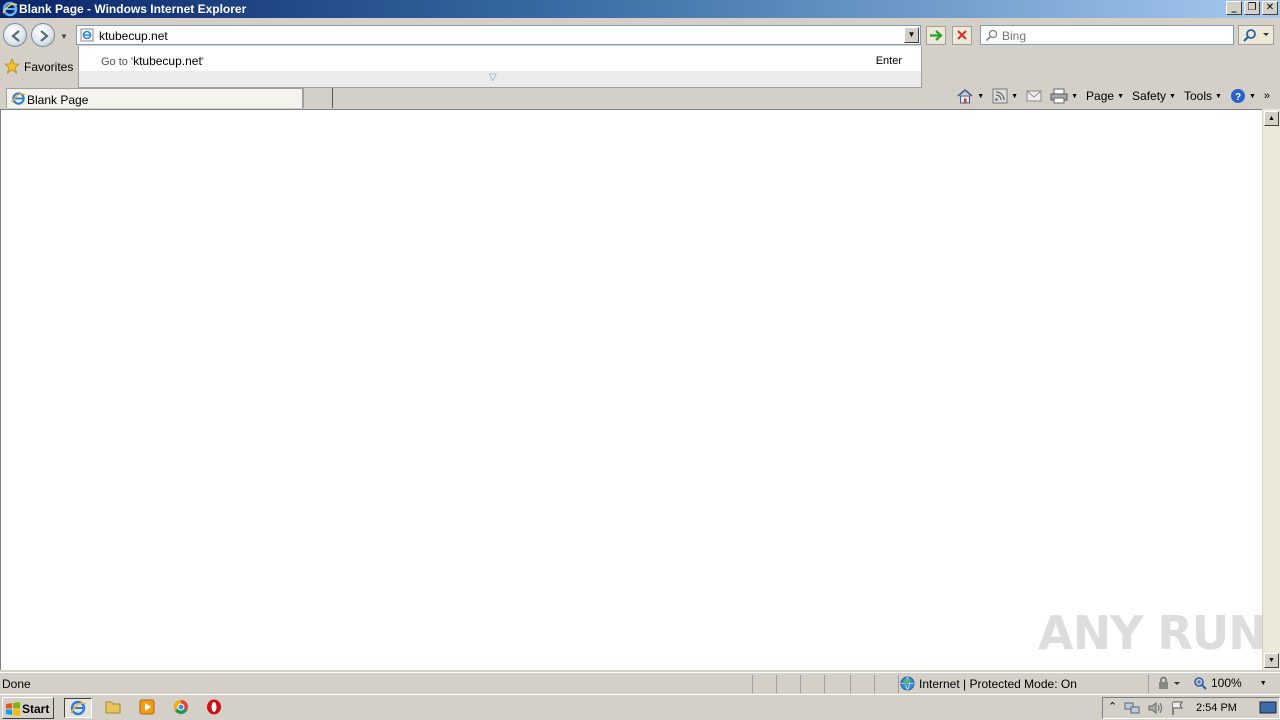  Describe the element at coordinates (318, 98) in the screenshot. I see `new-tab-button` at that location.